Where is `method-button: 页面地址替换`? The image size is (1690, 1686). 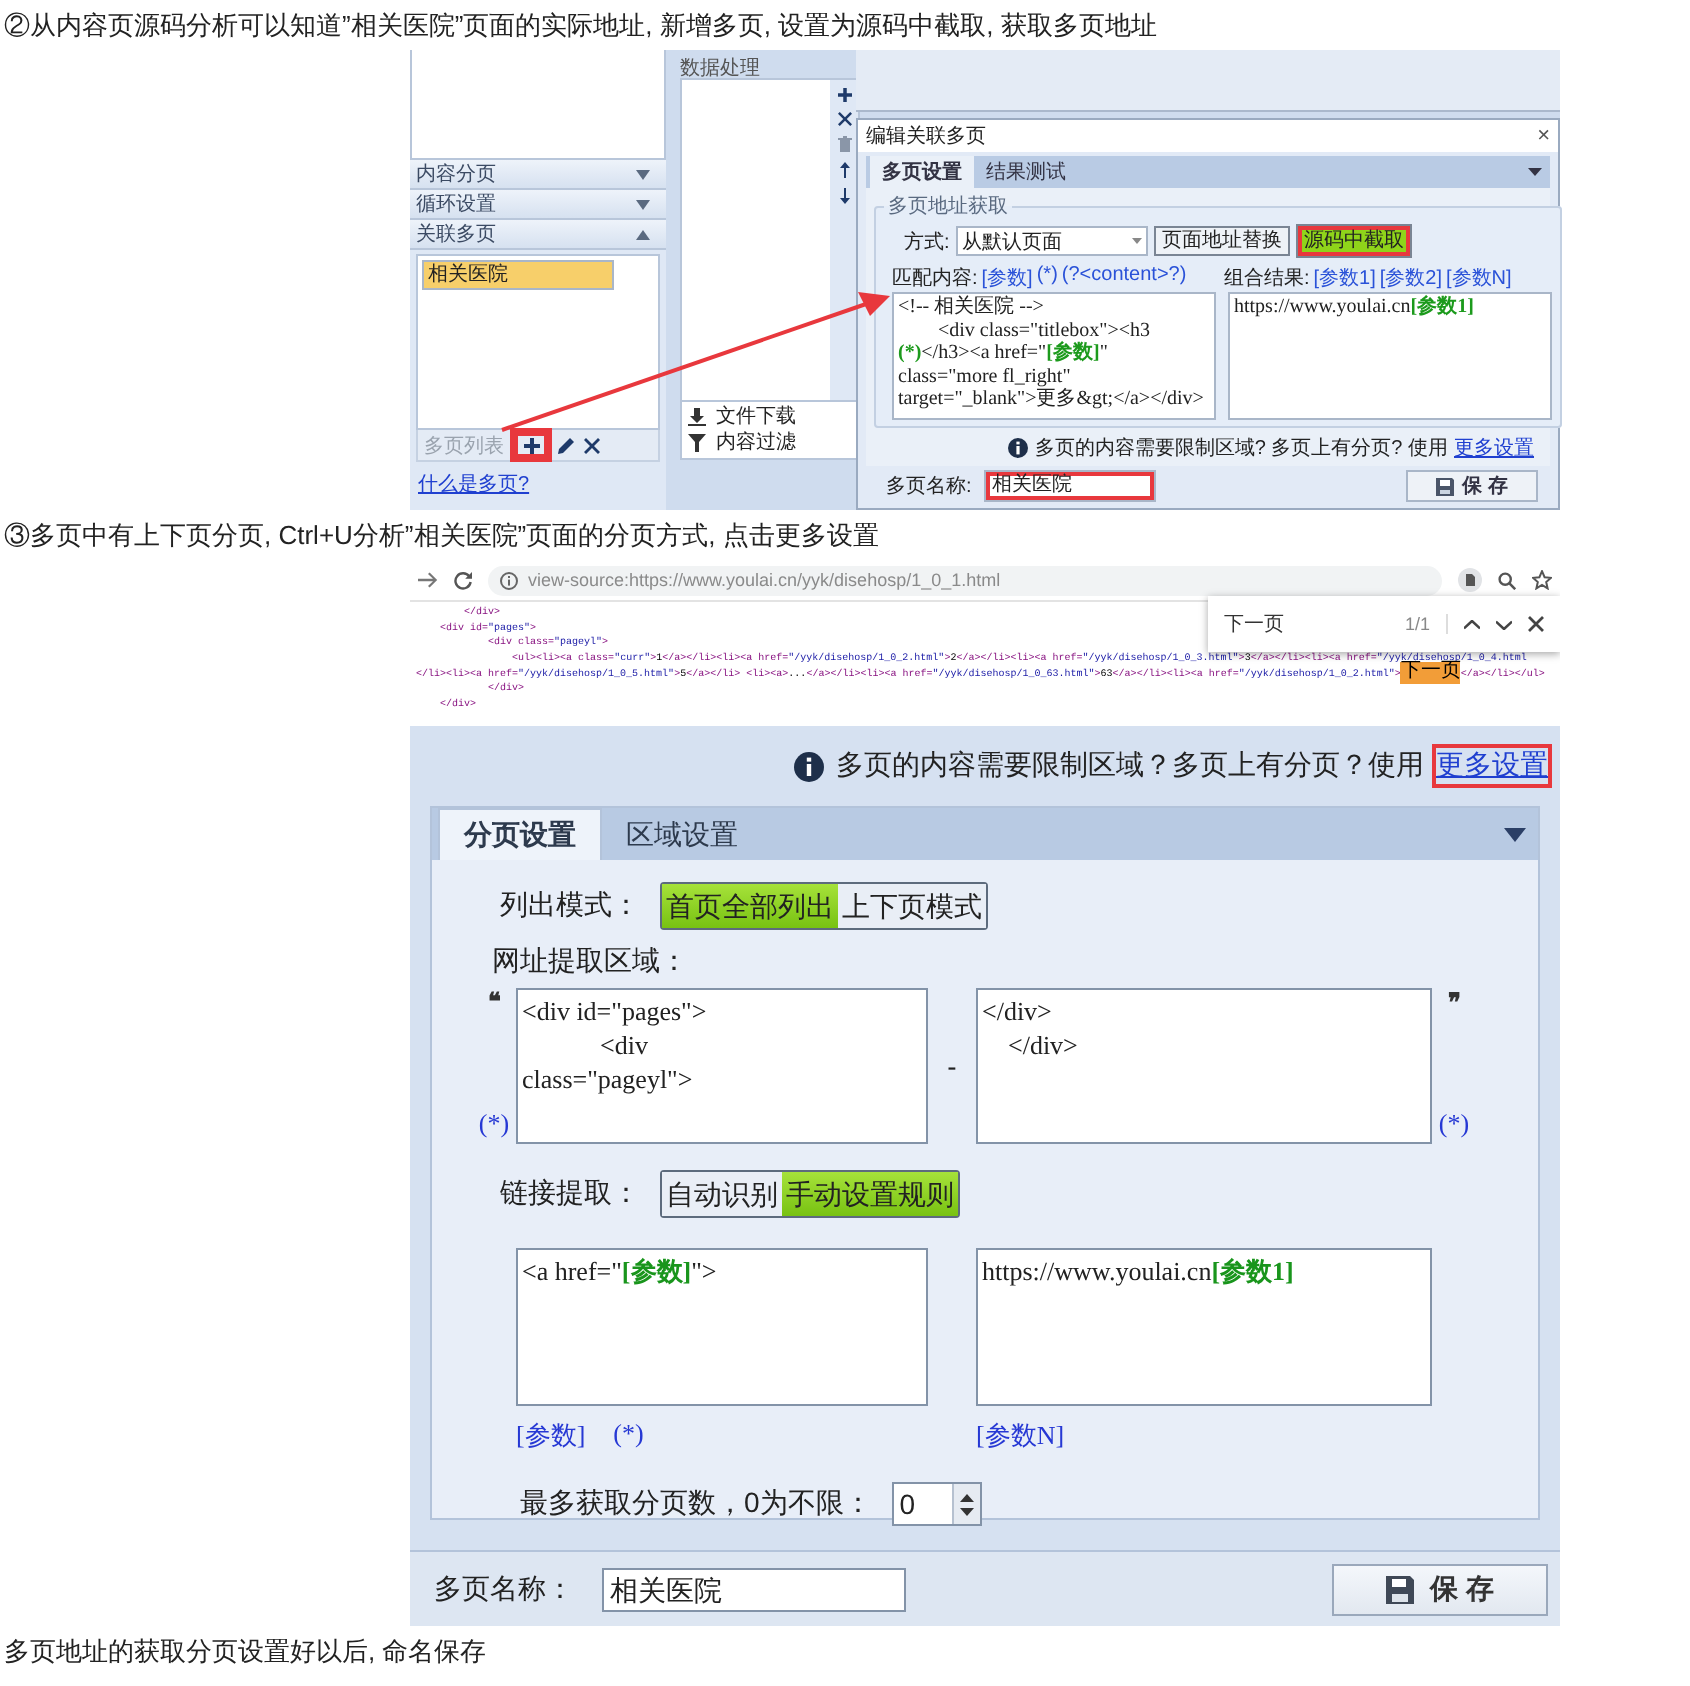 method-button: 页面地址替换 is located at coordinates (1221, 241).